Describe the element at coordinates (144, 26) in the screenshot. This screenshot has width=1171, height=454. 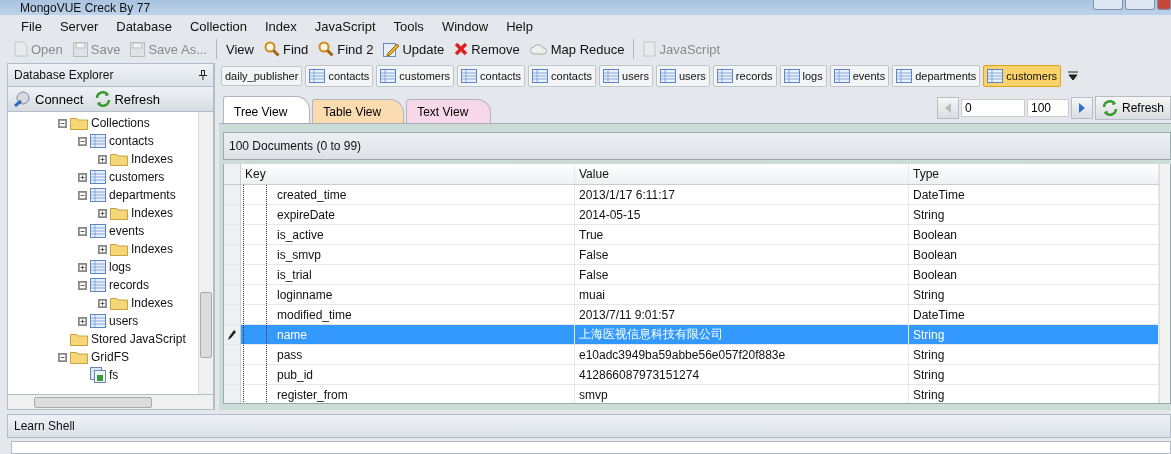
I see `menu-item: Database` at that location.